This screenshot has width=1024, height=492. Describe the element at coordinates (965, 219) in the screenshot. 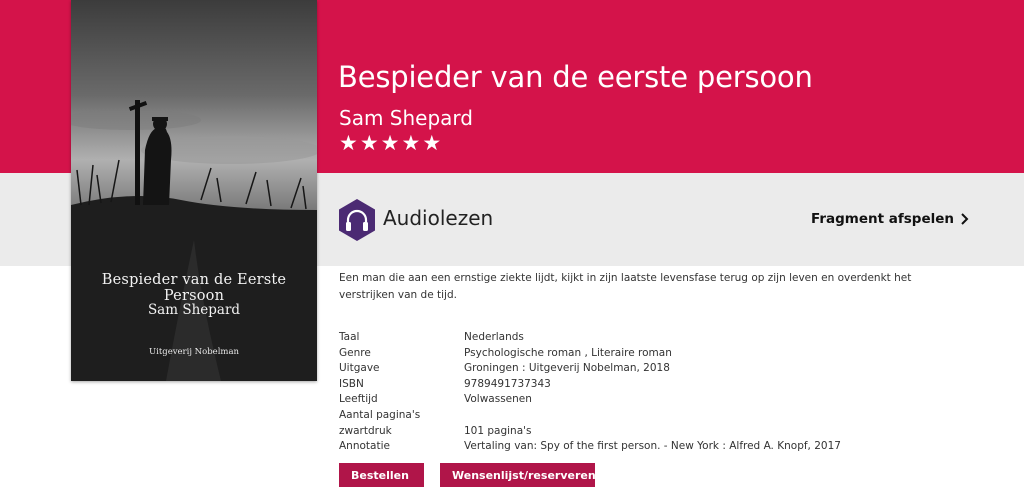

I see `chevron-right-icon` at that location.